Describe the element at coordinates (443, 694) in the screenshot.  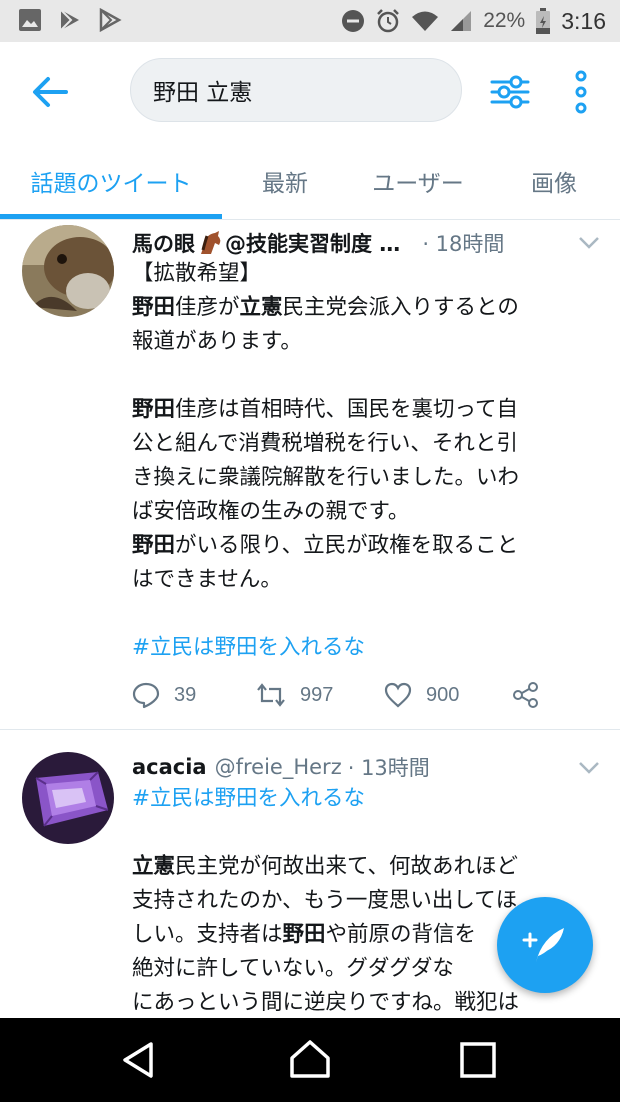
I see `like-count: 900` at that location.